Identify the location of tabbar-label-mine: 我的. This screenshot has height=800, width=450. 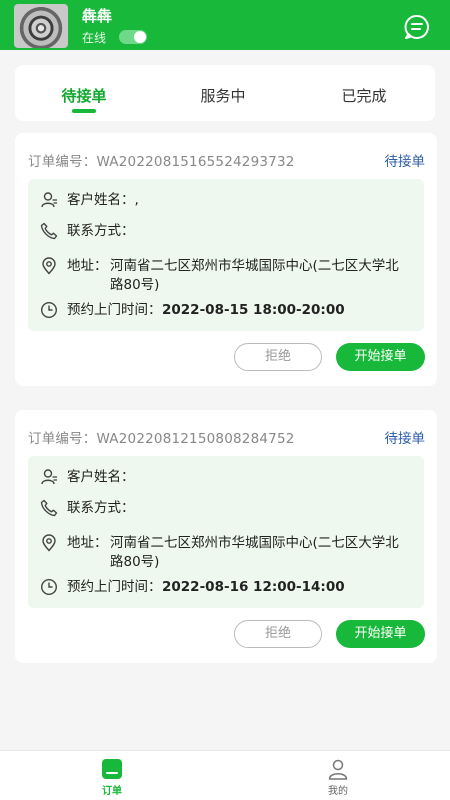
(338, 791).